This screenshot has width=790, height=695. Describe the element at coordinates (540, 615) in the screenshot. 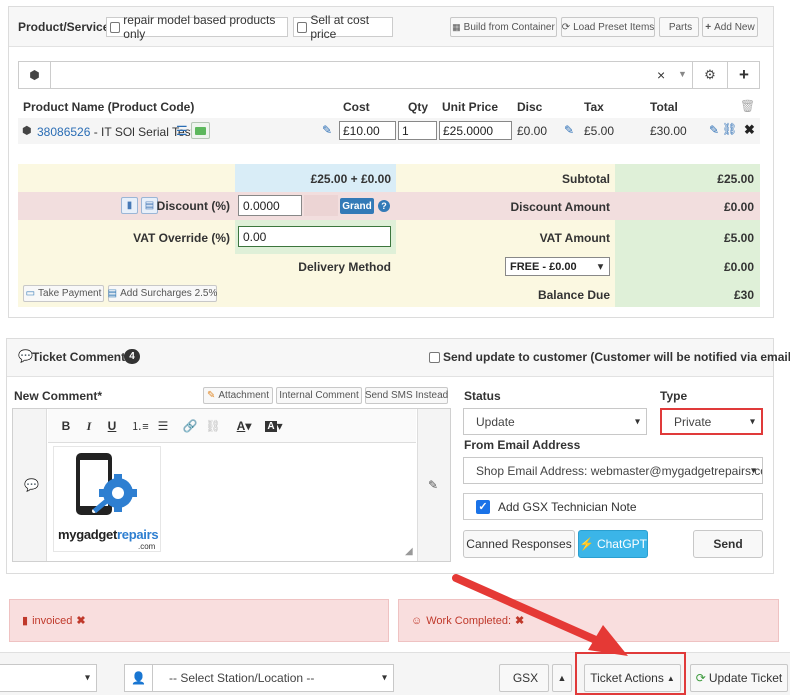

I see `annotation-arrow` at that location.